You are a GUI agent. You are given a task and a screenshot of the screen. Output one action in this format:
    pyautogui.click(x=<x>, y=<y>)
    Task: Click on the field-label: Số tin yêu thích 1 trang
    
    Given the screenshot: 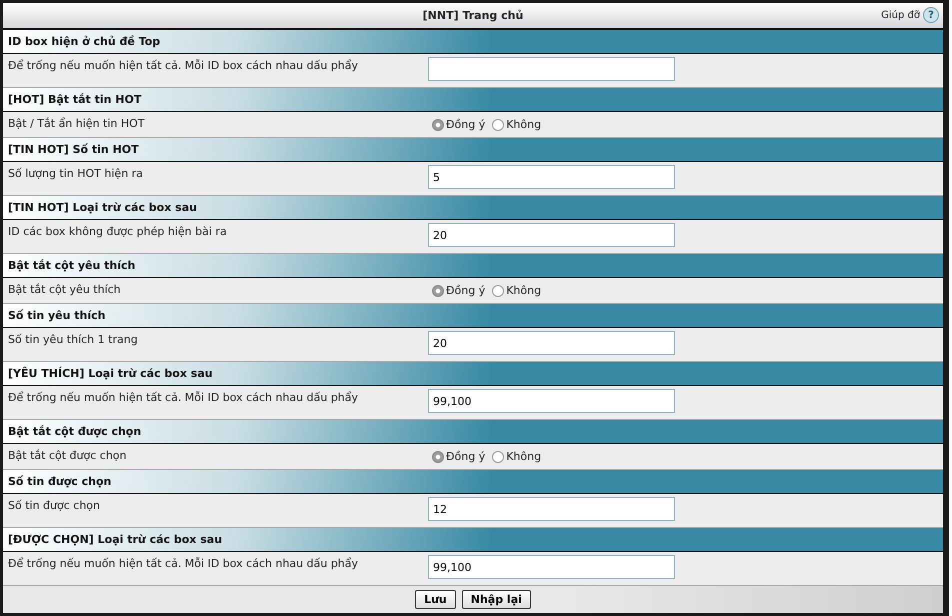 What is the action you would take?
    pyautogui.click(x=73, y=340)
    